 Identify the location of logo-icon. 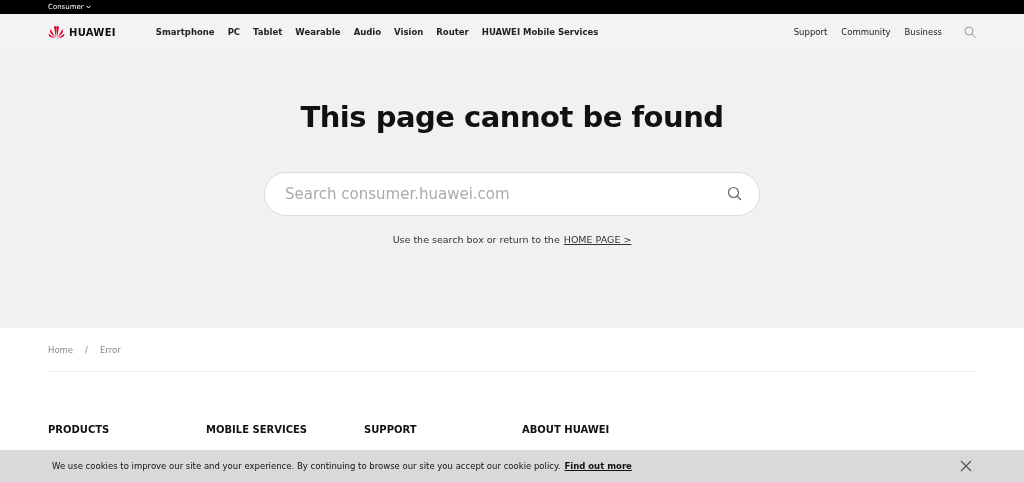
(56, 32).